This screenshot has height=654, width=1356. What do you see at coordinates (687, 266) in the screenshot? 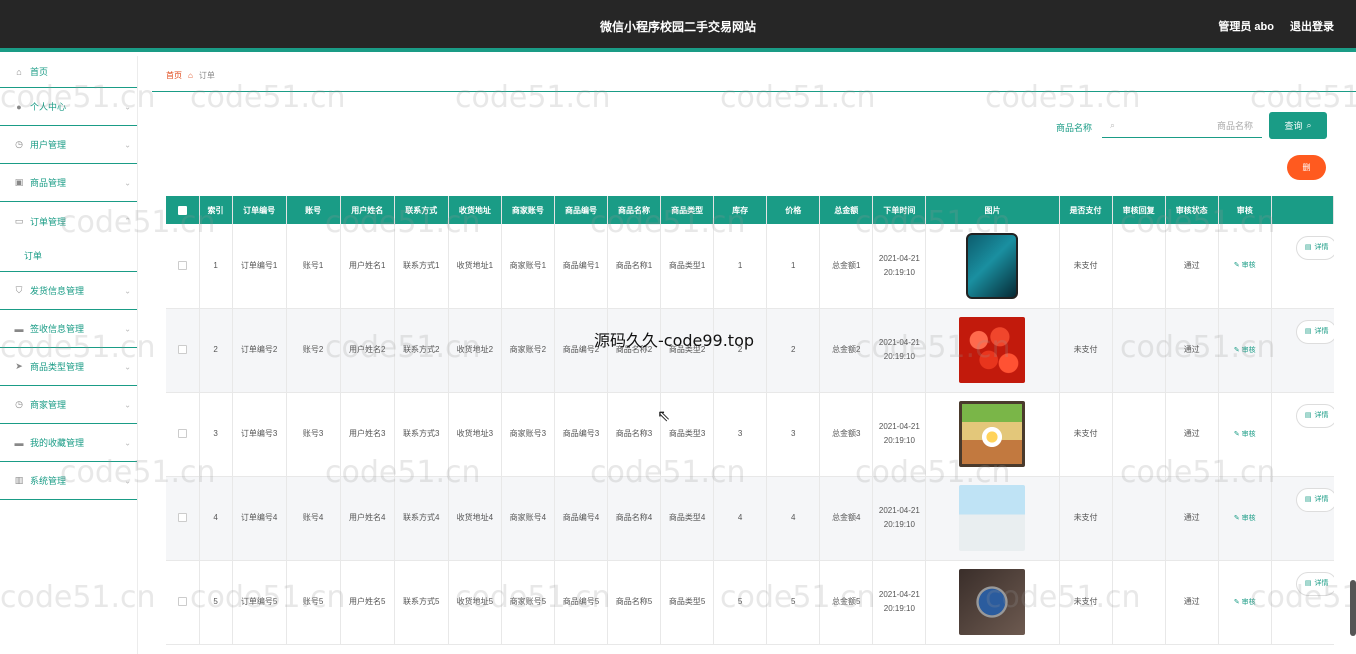
I see `cell-goods-type: 商品类型1` at bounding box center [687, 266].